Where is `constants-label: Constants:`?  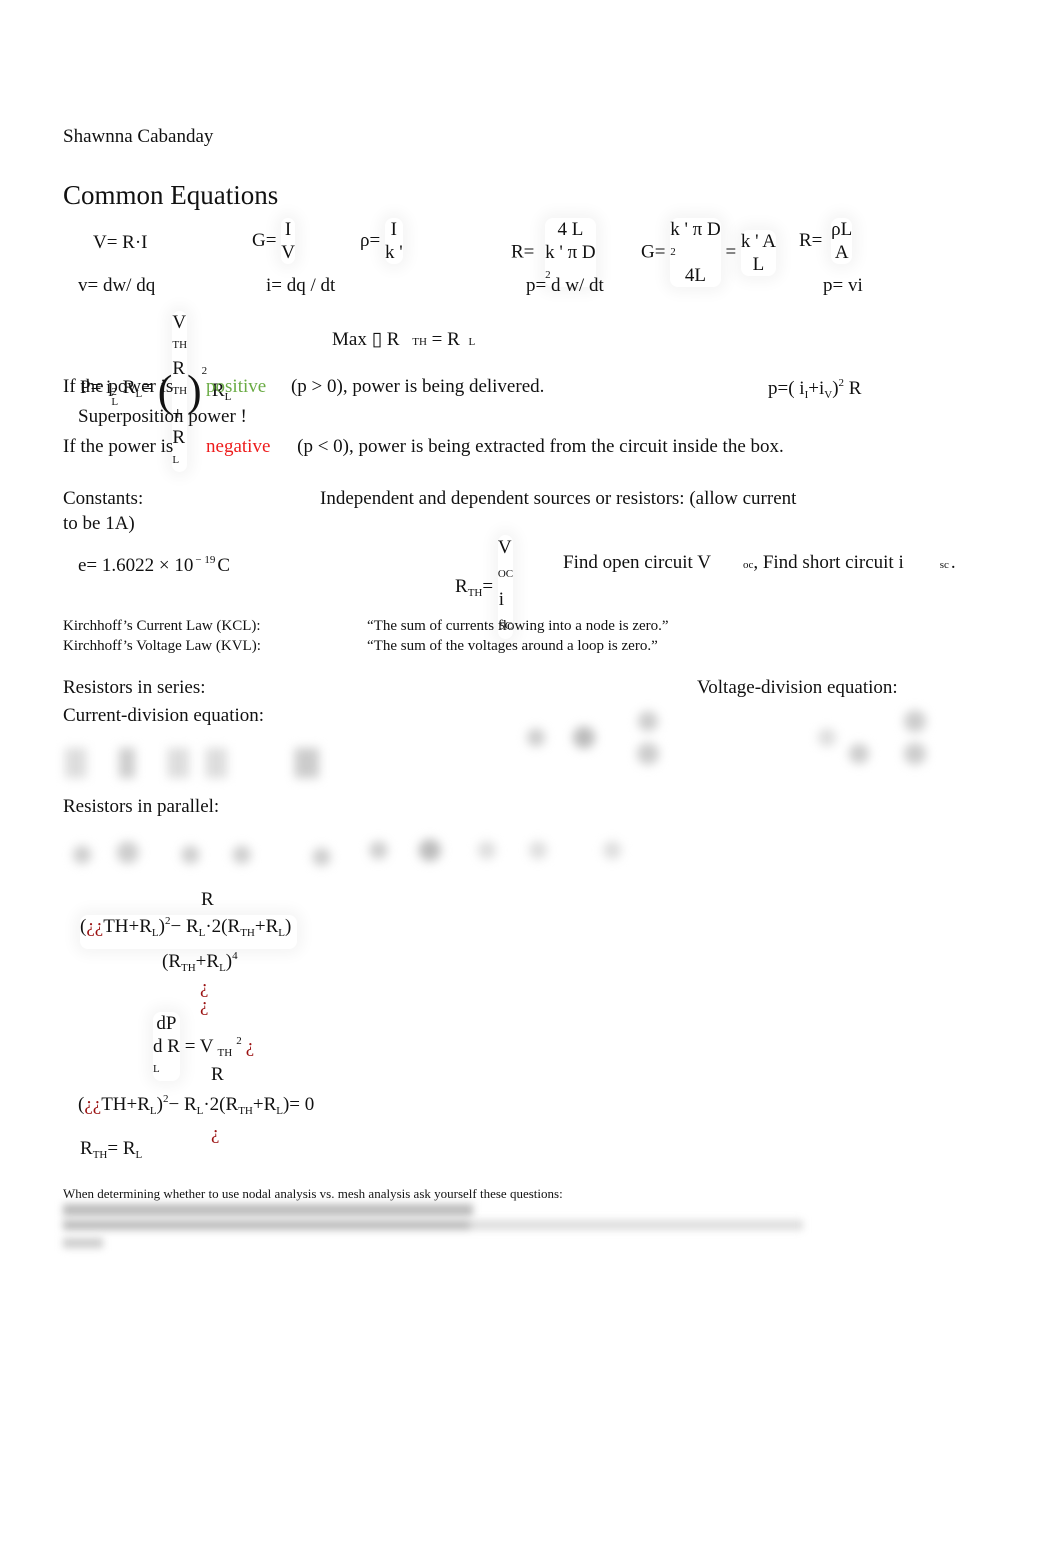 constants-label: Constants: is located at coordinates (103, 498).